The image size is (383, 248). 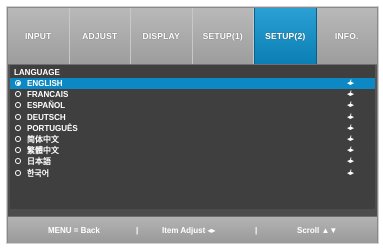 What do you see at coordinates (192, 117) in the screenshot?
I see `language-option-deutsch: DEUTSCH ◂/▸` at bounding box center [192, 117].